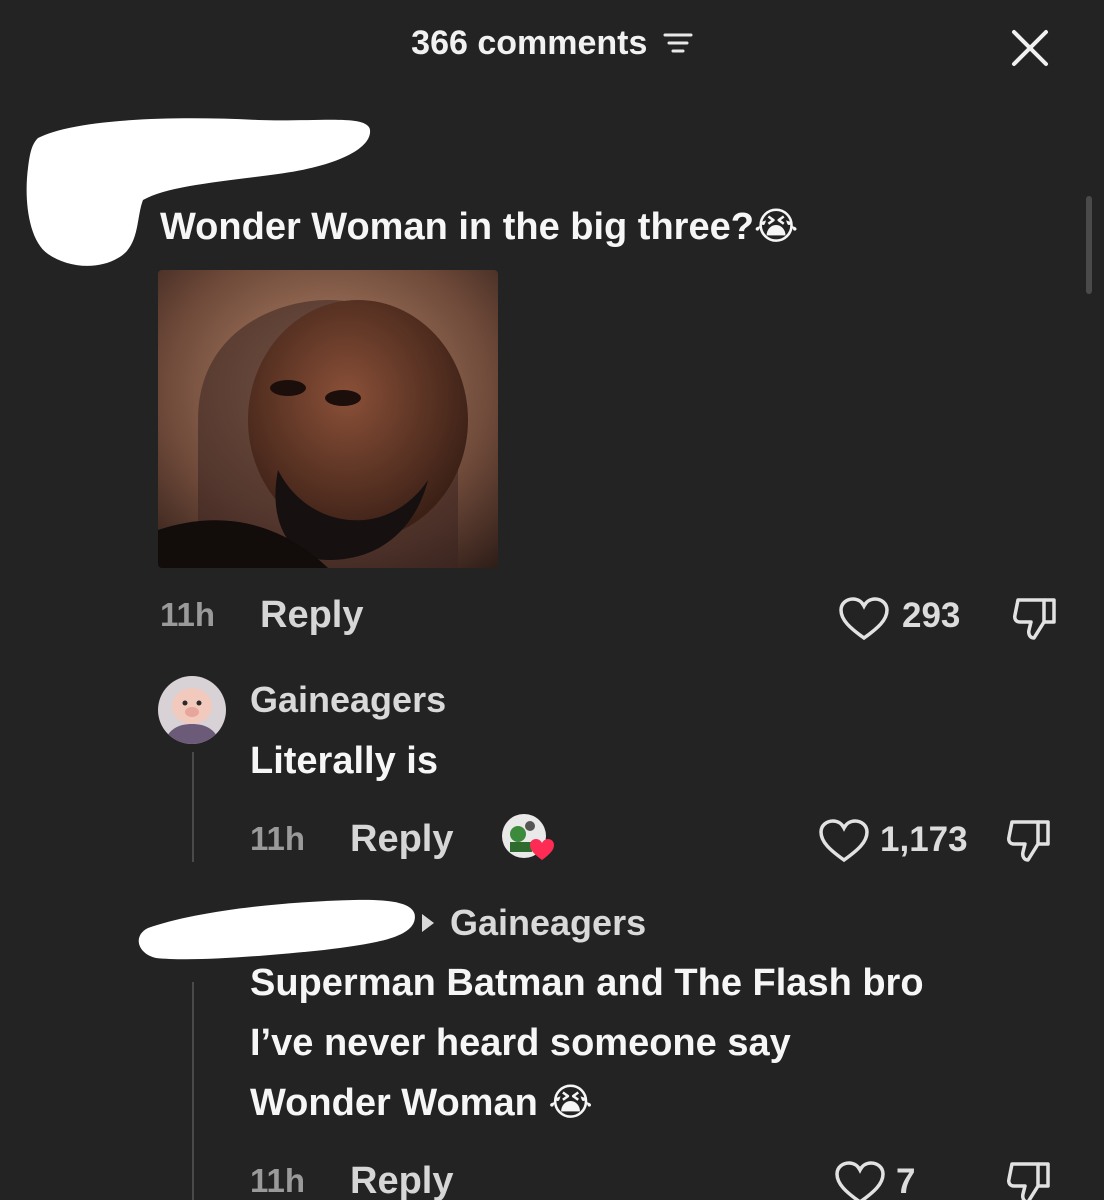  What do you see at coordinates (479, 227) in the screenshot?
I see `comment-text: Wonder Woman in the big three?😭` at bounding box center [479, 227].